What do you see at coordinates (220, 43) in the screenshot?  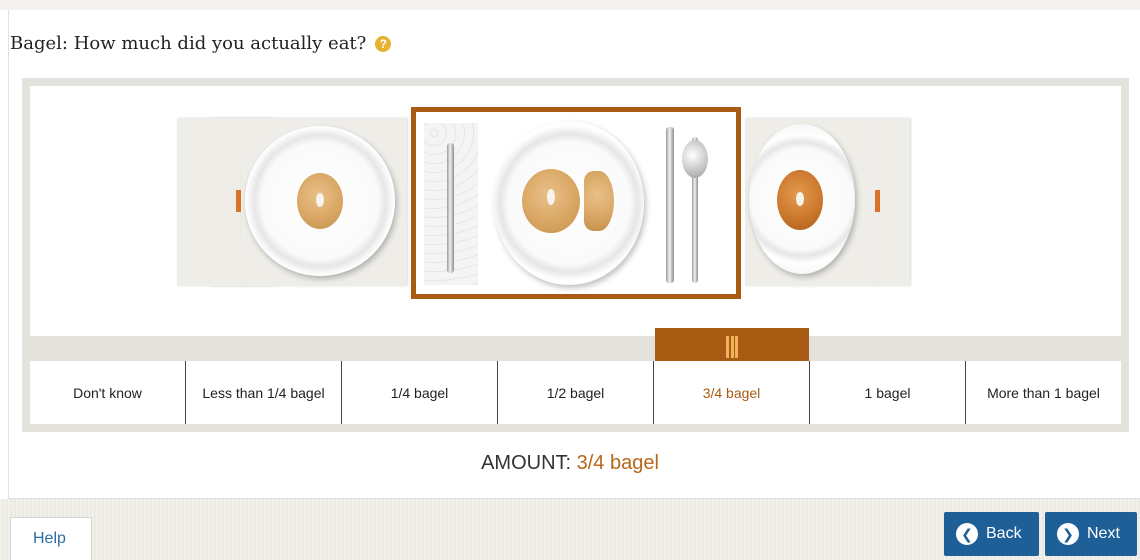 I see `question-text: How much did you actually eat?` at bounding box center [220, 43].